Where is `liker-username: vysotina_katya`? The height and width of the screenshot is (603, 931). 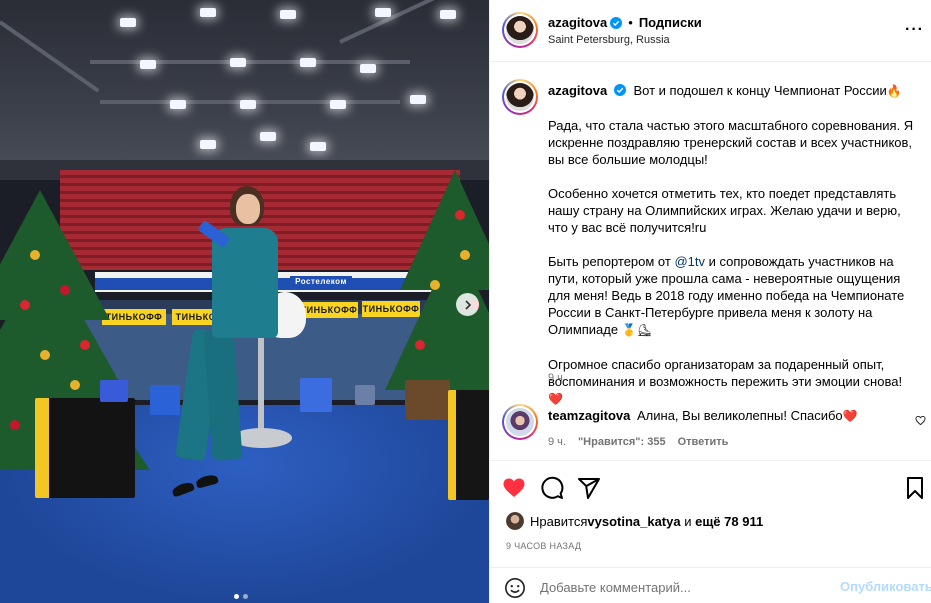 liker-username: vysotina_katya is located at coordinates (633, 521).